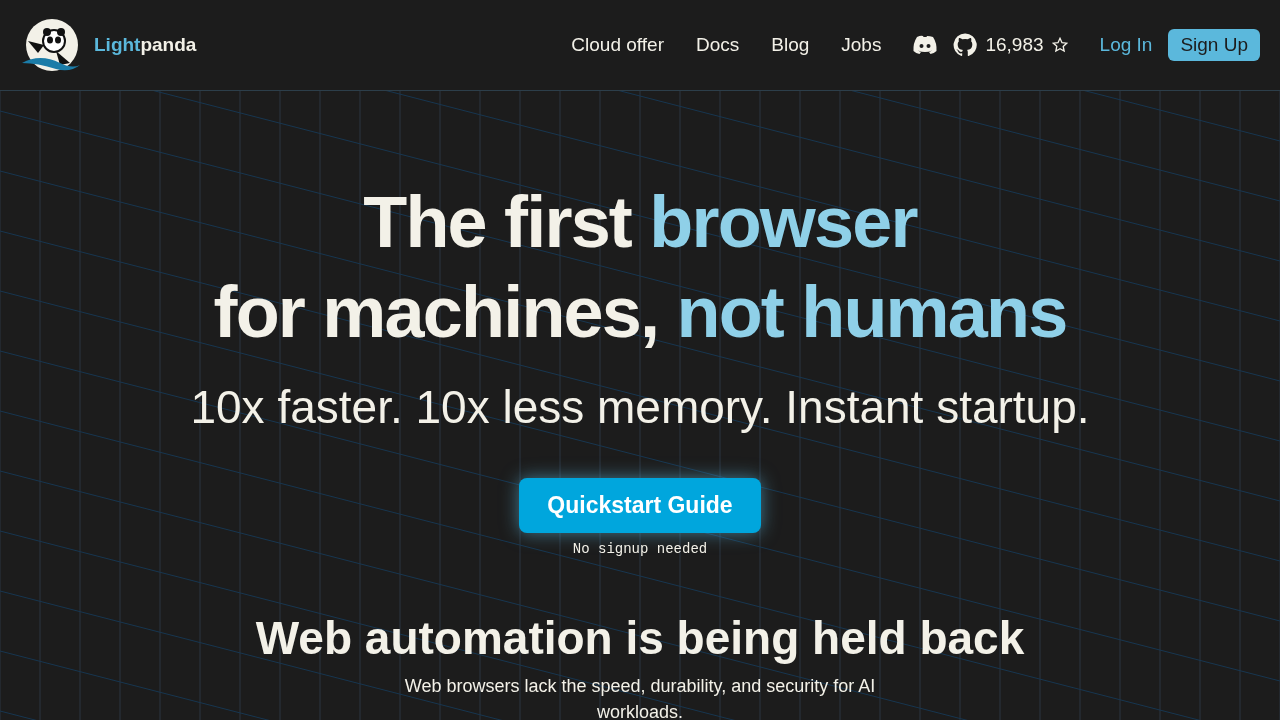  I want to click on github-link: 16,983, so click(1010, 45).